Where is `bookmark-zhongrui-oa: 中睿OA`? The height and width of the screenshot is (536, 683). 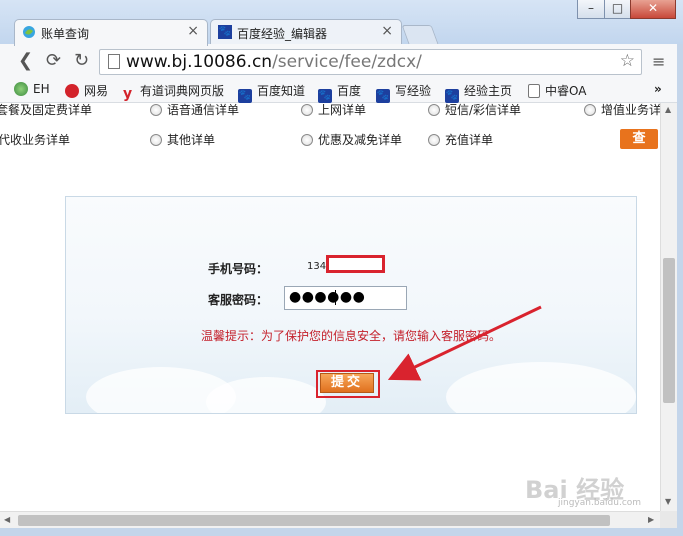
bookmark-zhongrui-oa: 中睿OA is located at coordinates (557, 90).